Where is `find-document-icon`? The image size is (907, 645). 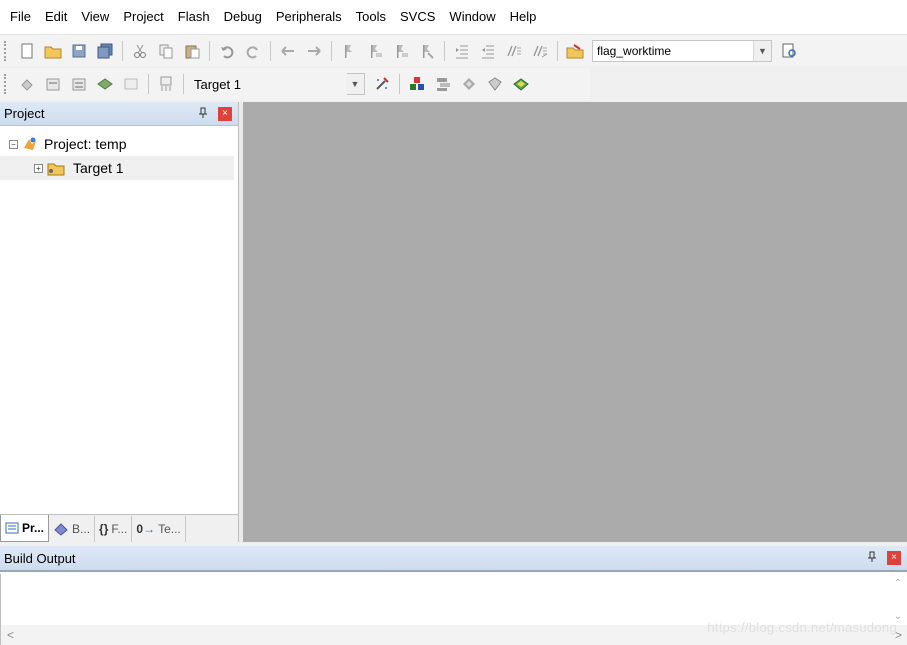 find-document-icon is located at coordinates (789, 51).